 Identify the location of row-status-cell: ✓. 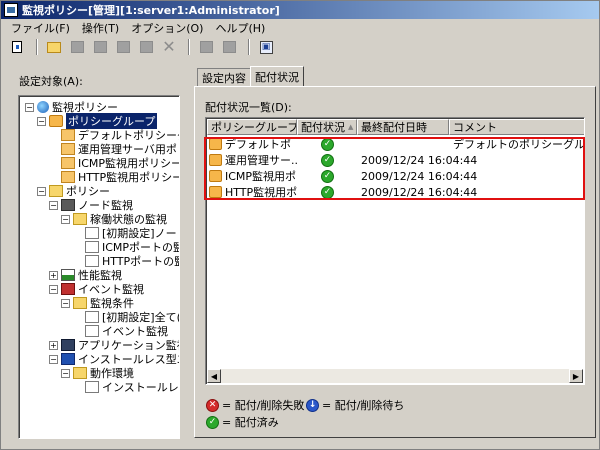
(331, 160).